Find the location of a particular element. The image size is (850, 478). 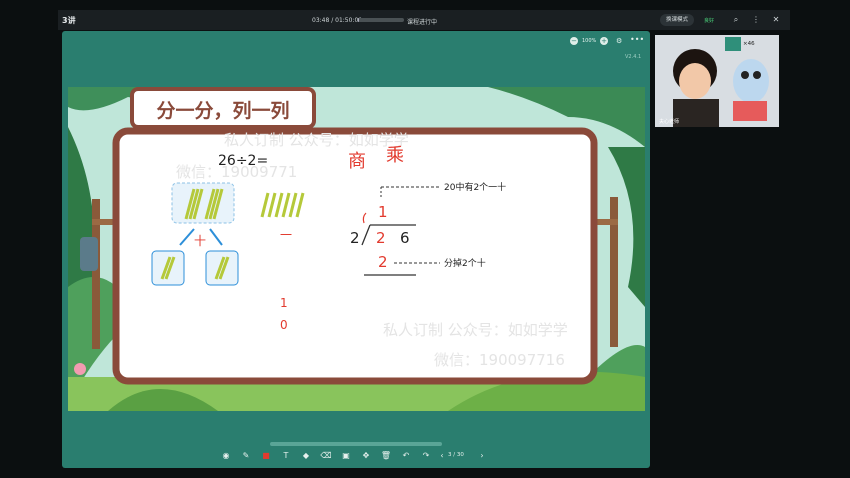

product: 2 is located at coordinates (383, 262).